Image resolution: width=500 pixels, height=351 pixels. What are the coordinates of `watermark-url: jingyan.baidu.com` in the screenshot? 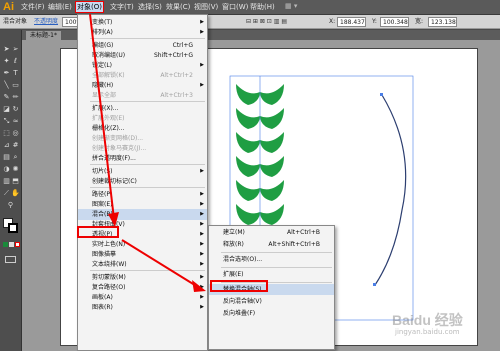 It's located at (427, 332).